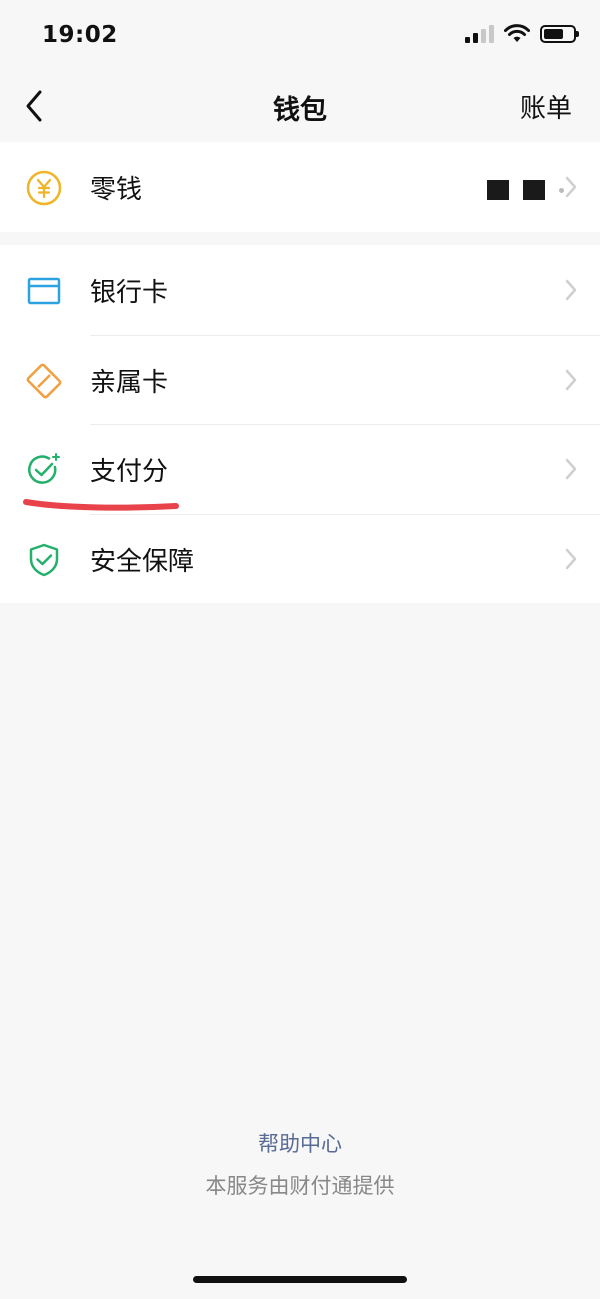 The image size is (600, 1299). What do you see at coordinates (479, 34) in the screenshot?
I see `cellular-signal-icon` at bounding box center [479, 34].